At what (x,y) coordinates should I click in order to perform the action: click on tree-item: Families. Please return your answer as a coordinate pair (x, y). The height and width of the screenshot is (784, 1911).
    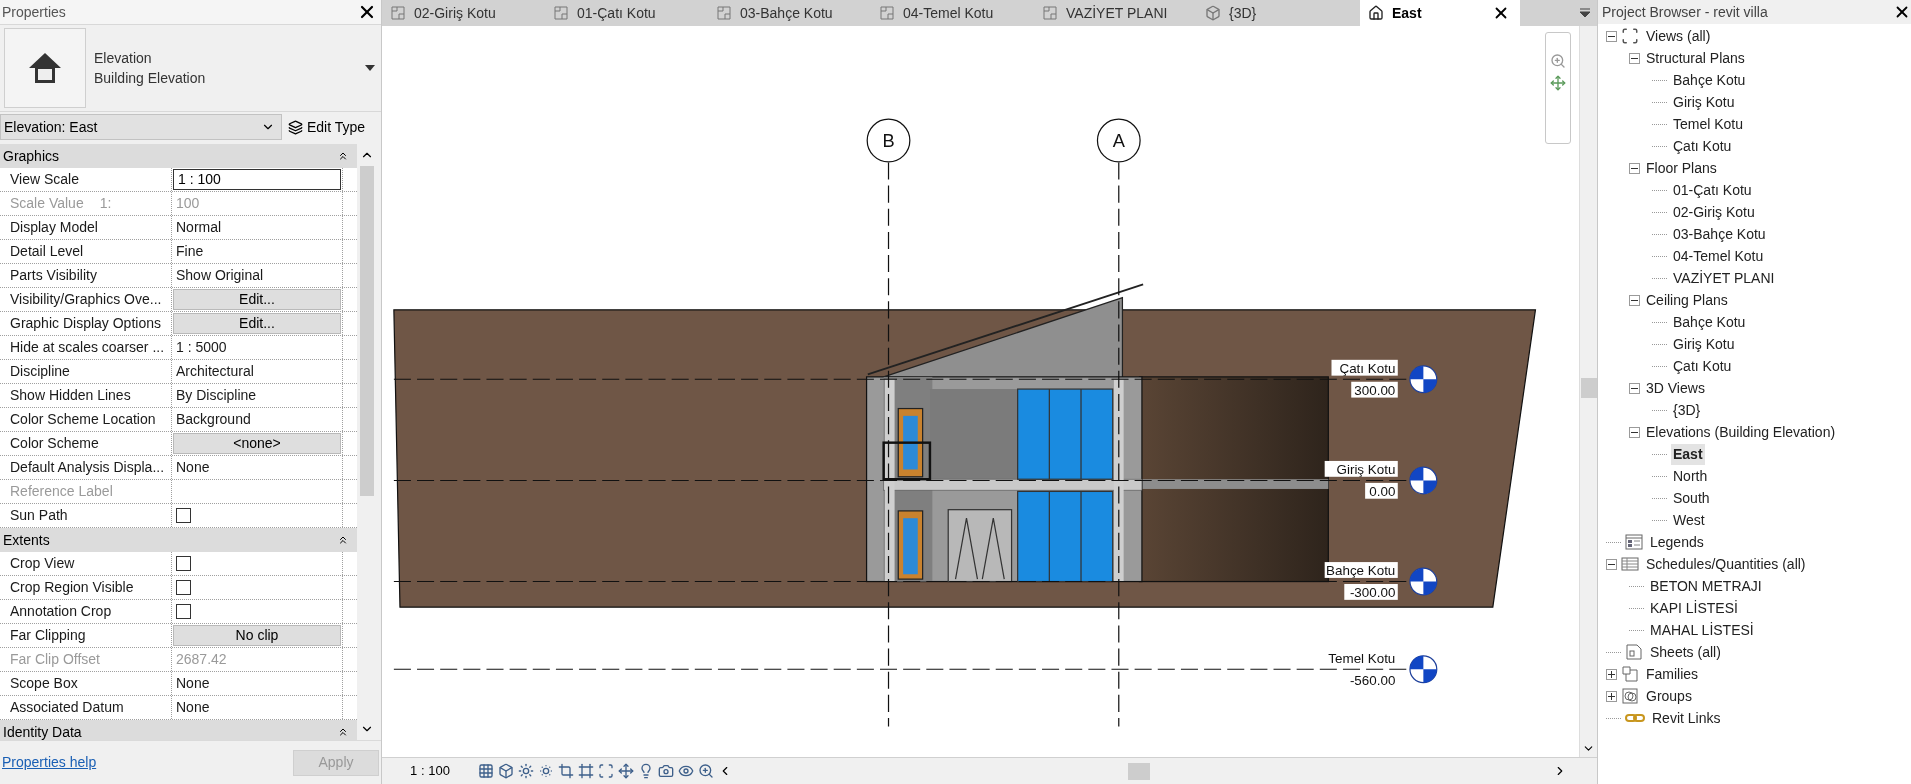
    Looking at the image, I should click on (1672, 674).